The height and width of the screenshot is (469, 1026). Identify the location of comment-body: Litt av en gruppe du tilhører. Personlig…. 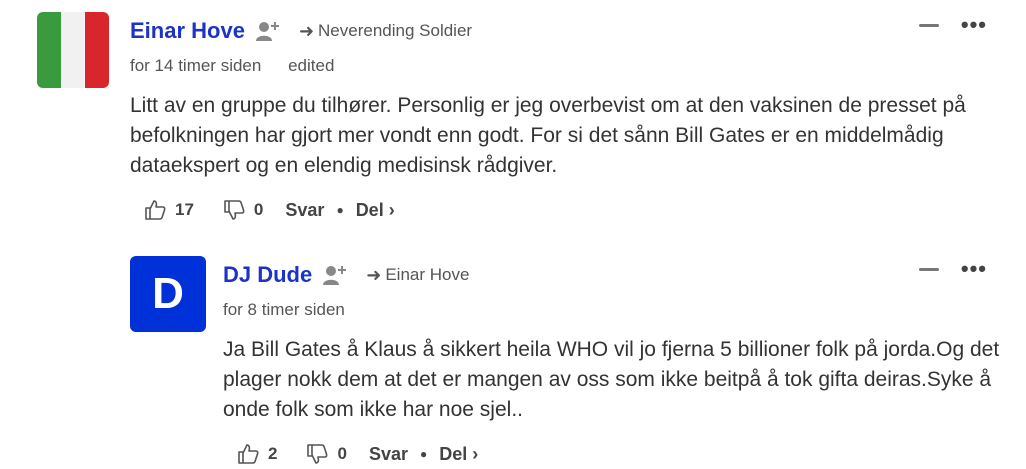
(548, 135).